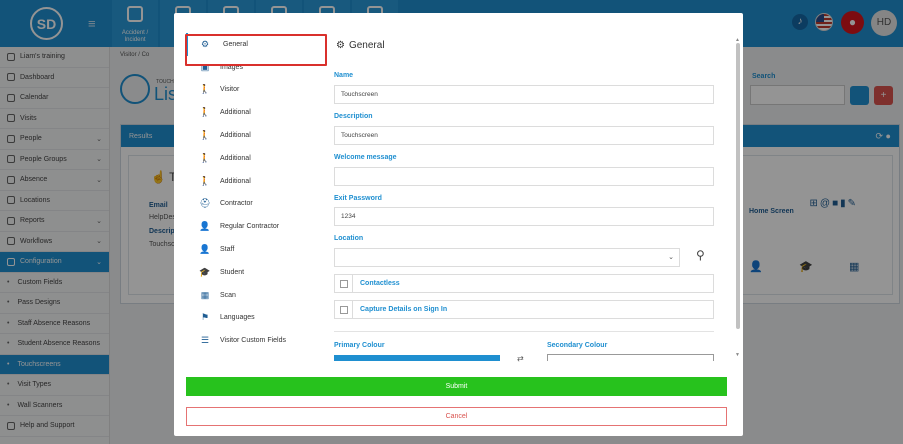 The height and width of the screenshot is (444, 903). I want to click on modal-scrollbar: ▲ ▼, so click(738, 198).